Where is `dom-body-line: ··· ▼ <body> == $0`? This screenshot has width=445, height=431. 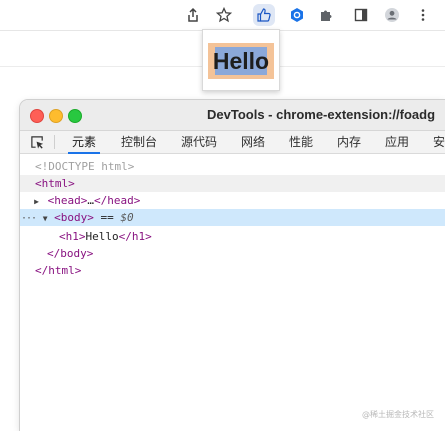
dom-body-line: ··· ▼ <body> == $0 is located at coordinates (232, 217).